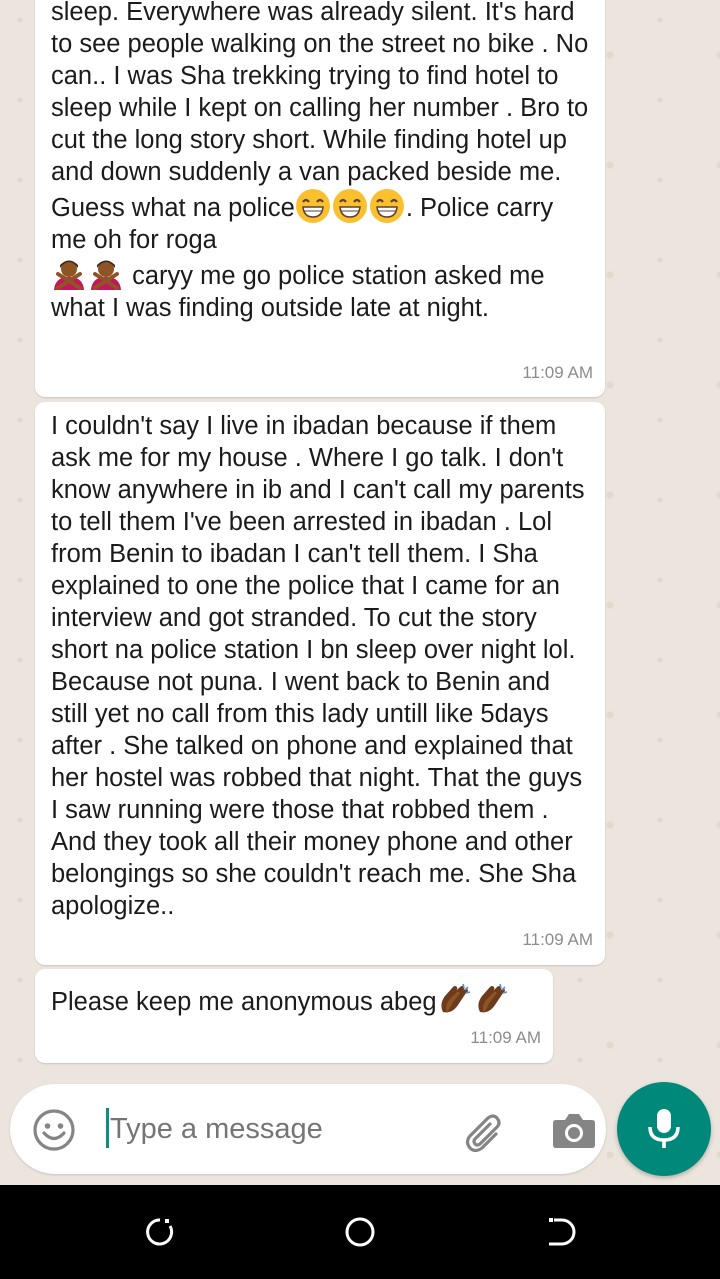  I want to click on message-composer, so click(308, 1129).